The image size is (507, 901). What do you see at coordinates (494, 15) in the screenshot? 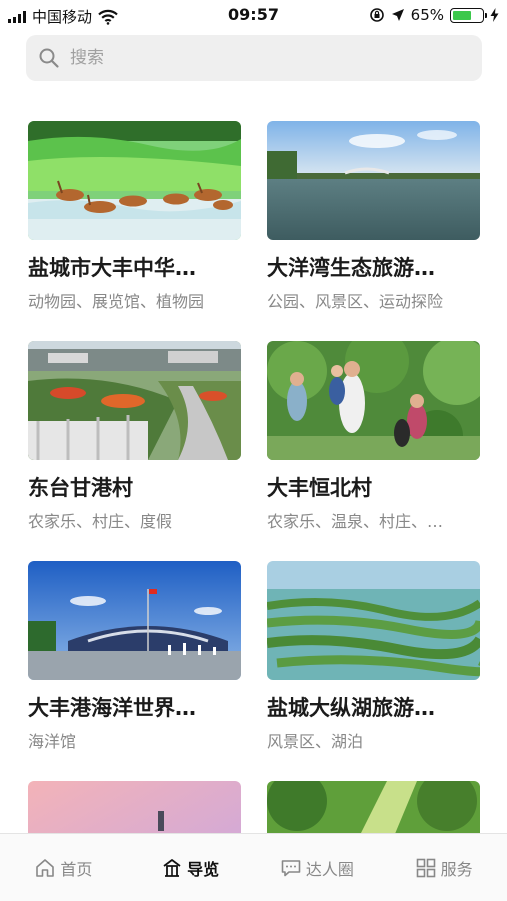
I see `charging-icon` at bounding box center [494, 15].